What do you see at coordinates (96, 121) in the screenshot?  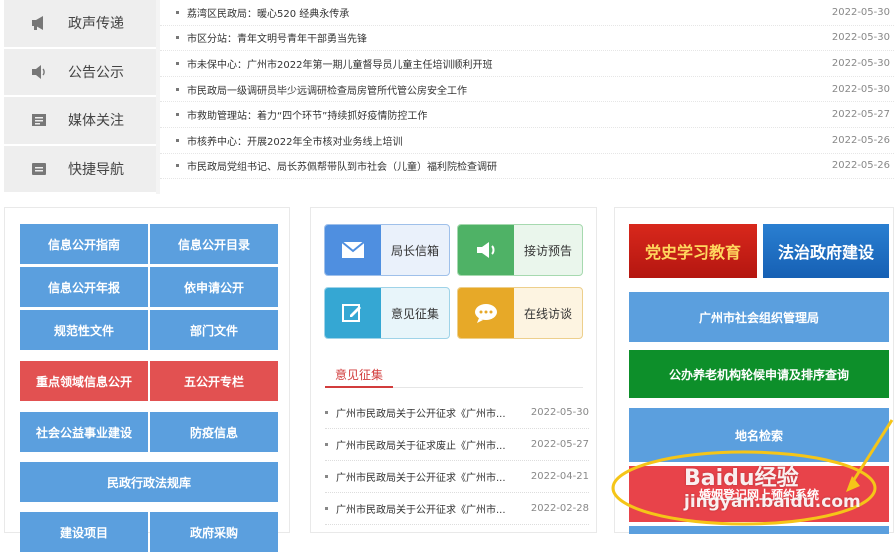 I see `sidebar-item-label: 媒体关注` at bounding box center [96, 121].